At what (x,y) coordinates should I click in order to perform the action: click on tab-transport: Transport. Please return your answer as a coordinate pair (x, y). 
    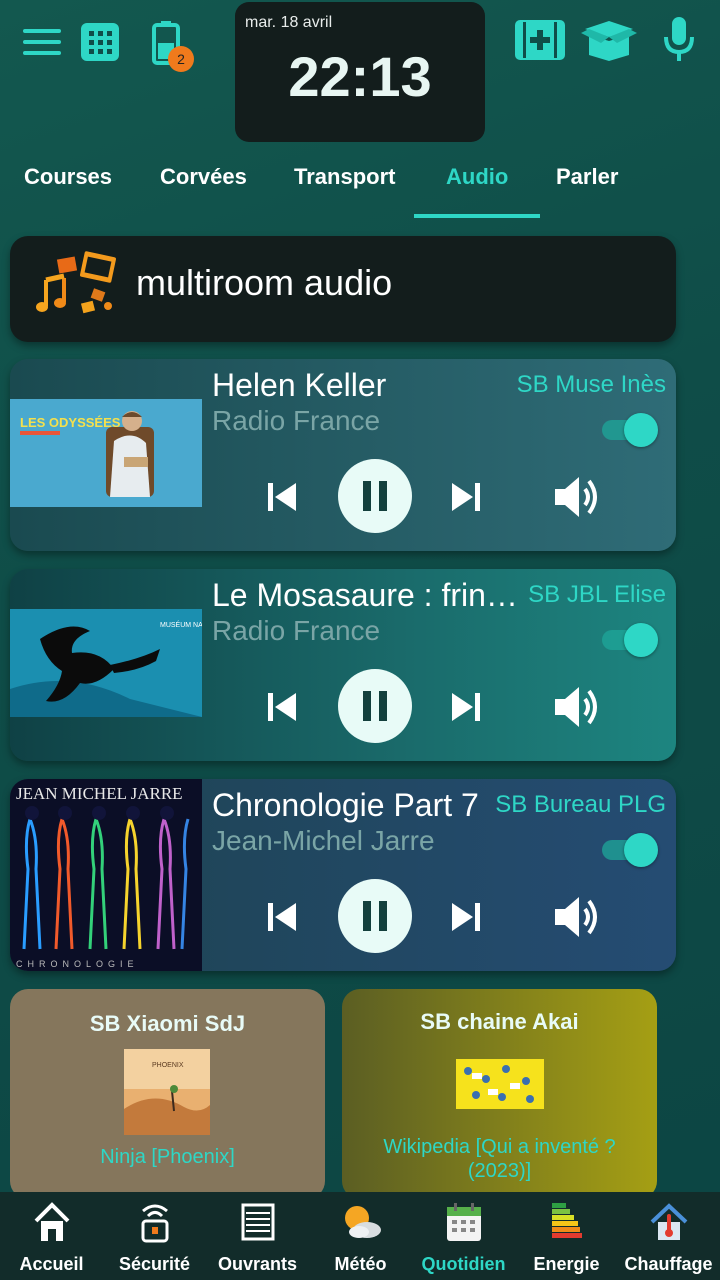
    Looking at the image, I should click on (344, 177).